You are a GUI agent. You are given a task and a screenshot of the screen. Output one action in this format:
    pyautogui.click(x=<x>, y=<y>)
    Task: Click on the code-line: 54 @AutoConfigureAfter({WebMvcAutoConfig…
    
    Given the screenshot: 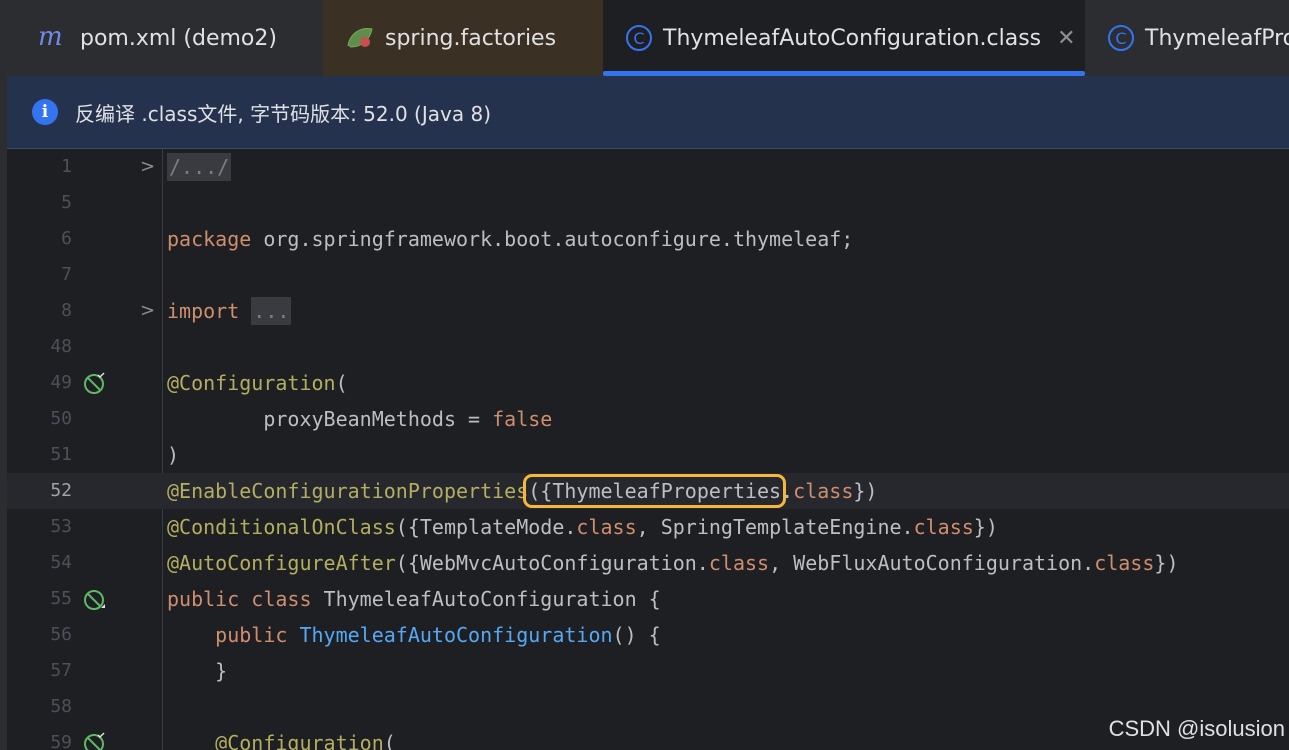 What is the action you would take?
    pyautogui.click(x=648, y=563)
    